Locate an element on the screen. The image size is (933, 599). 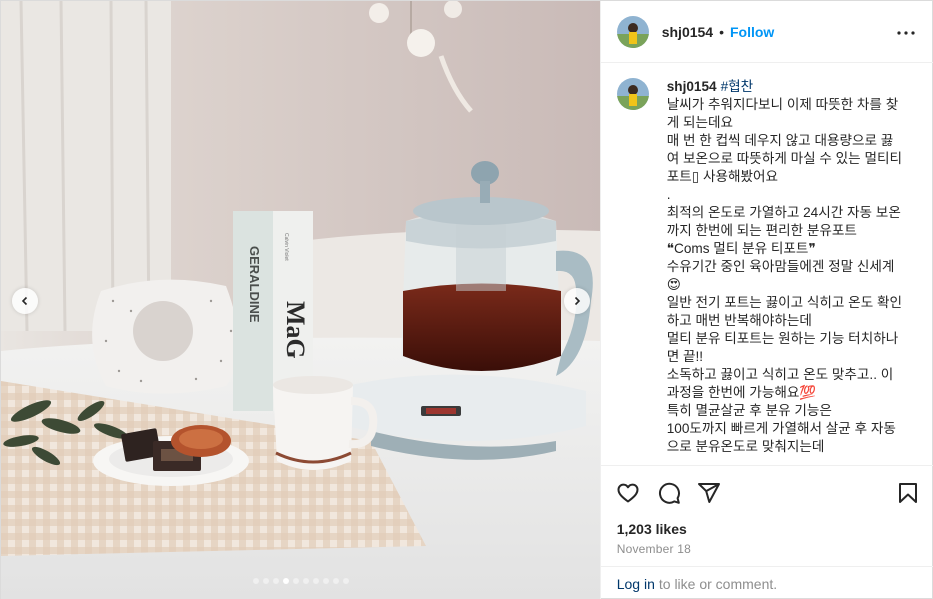
more-options-button is located at coordinates (906, 33).